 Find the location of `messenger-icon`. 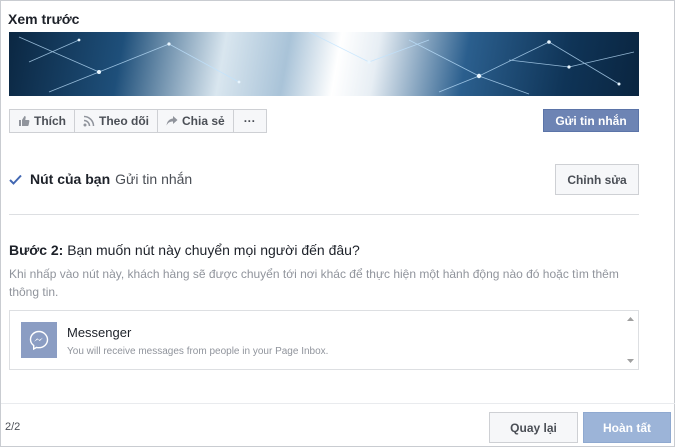

messenger-icon is located at coordinates (39, 340).